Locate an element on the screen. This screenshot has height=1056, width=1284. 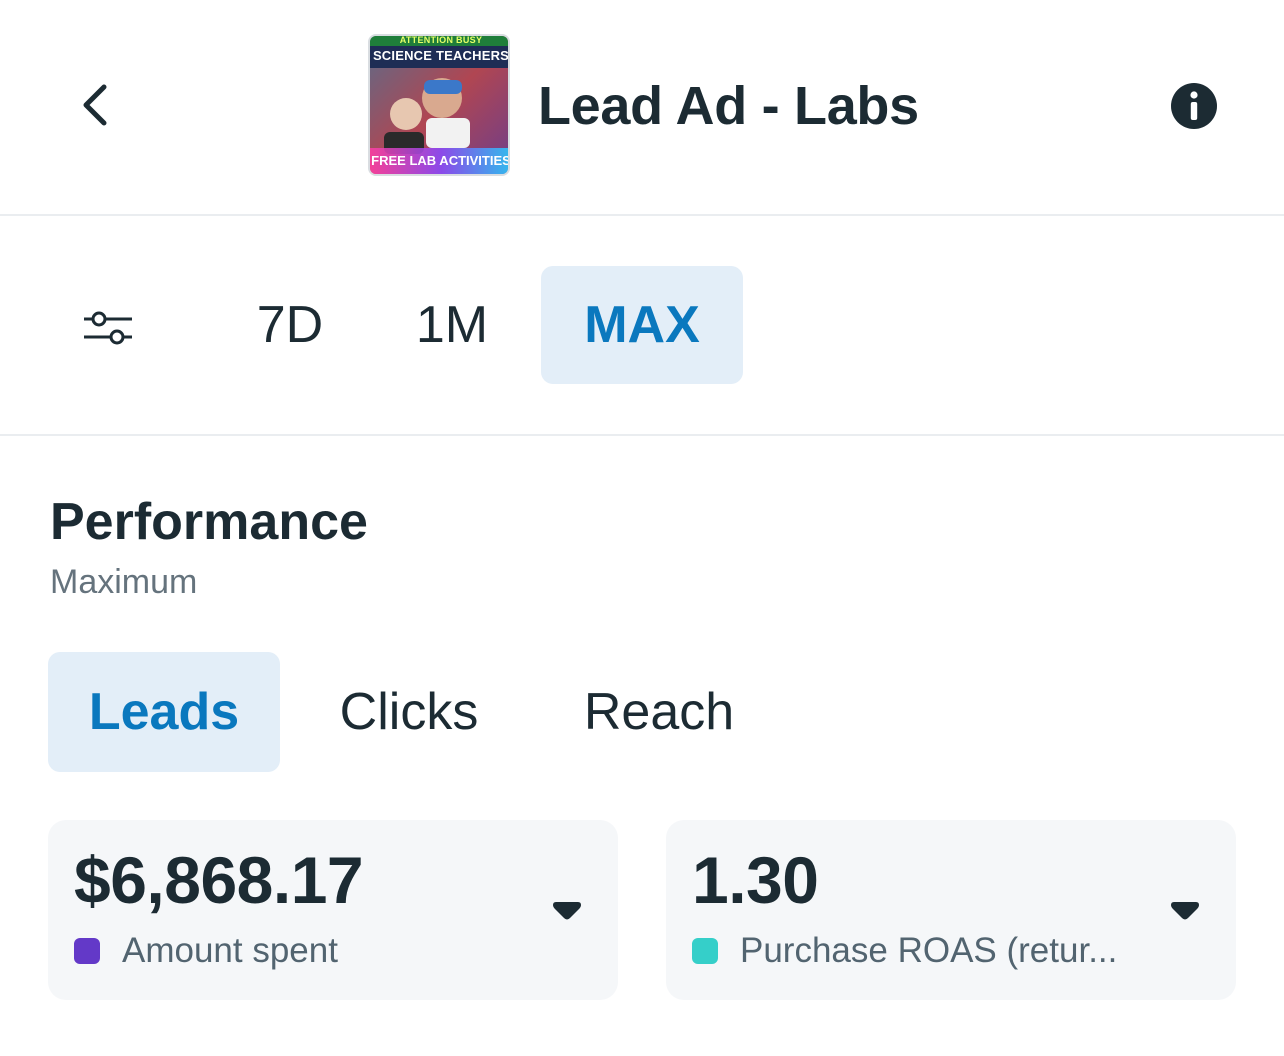
thumbnail-line1: ATTENTION BUSY is located at coordinates (441, 40).